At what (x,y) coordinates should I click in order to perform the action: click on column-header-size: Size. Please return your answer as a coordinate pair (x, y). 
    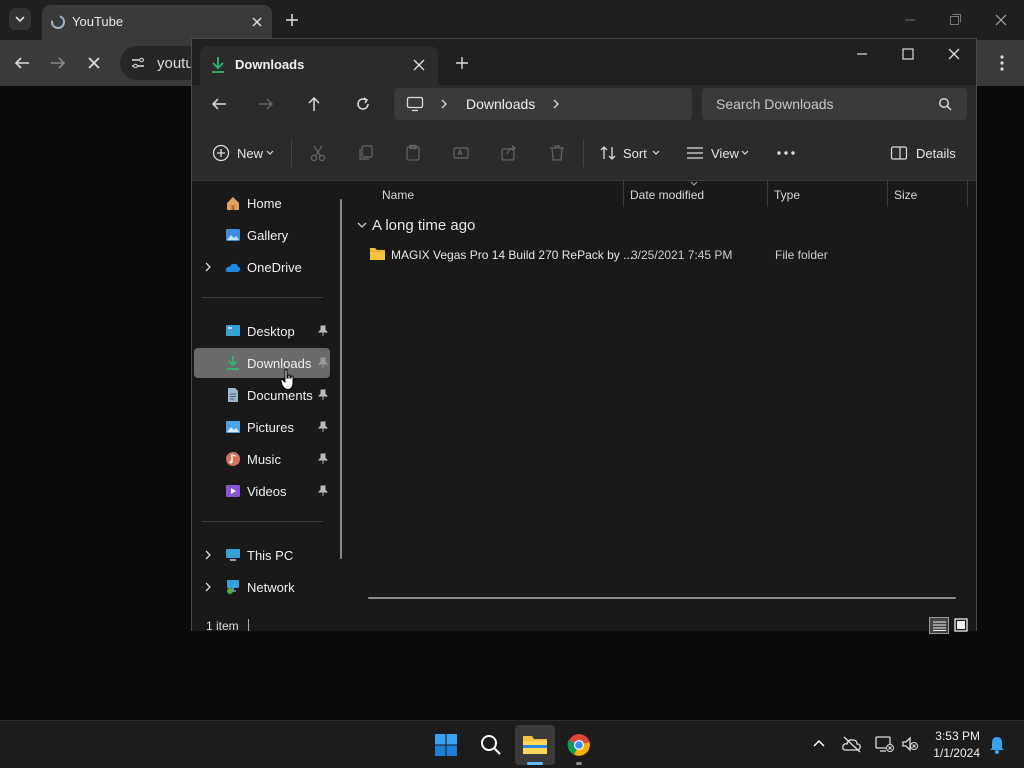
    Looking at the image, I should click on (905, 195).